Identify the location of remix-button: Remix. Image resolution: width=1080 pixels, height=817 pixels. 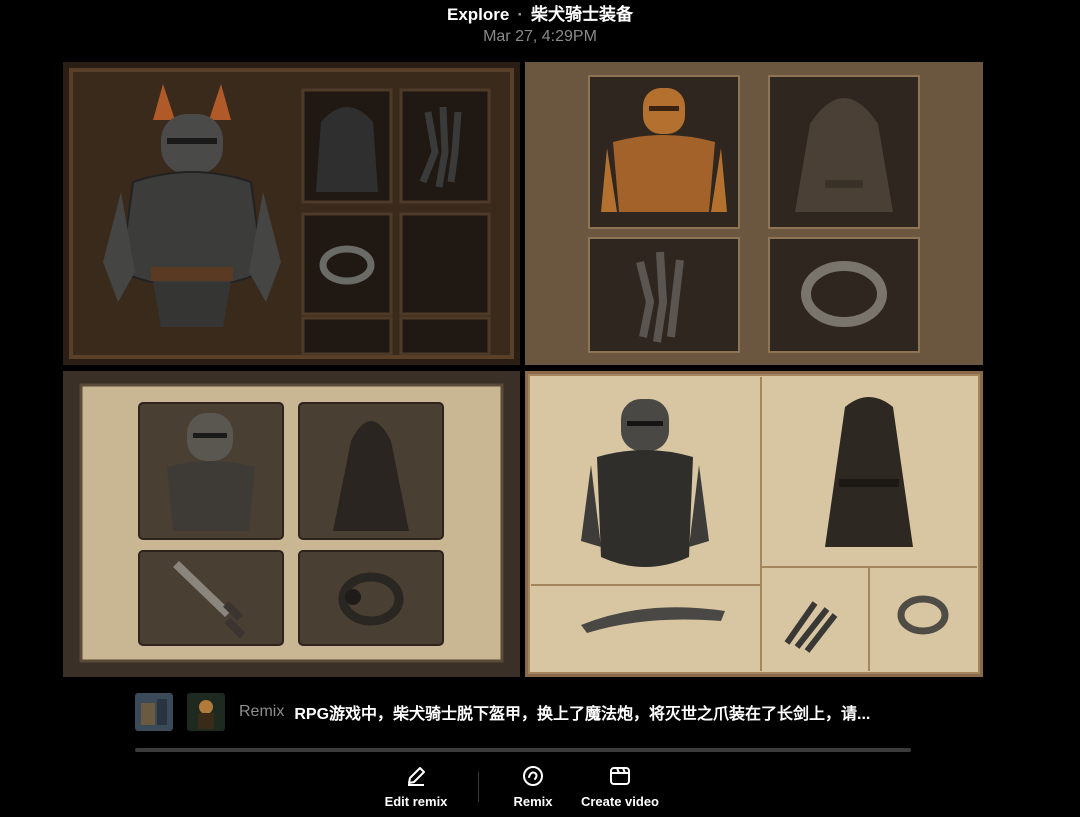
(533, 786).